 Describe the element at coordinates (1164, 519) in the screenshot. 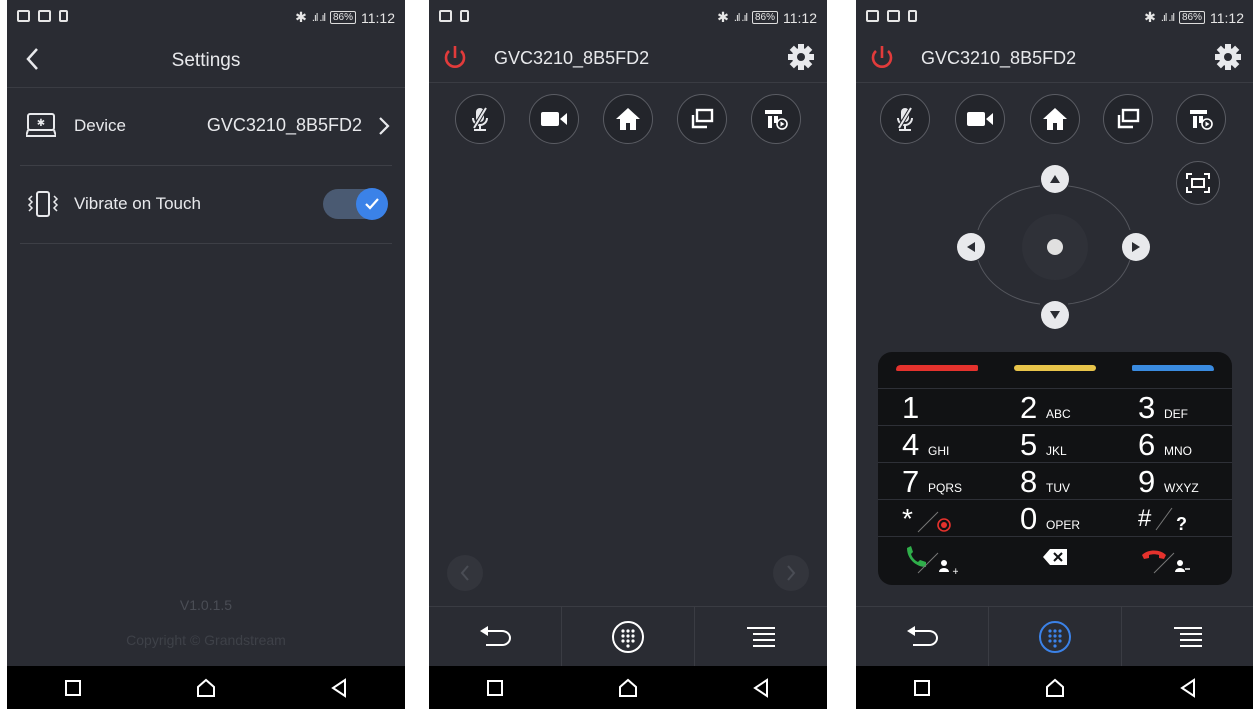

I see `divider-line` at that location.